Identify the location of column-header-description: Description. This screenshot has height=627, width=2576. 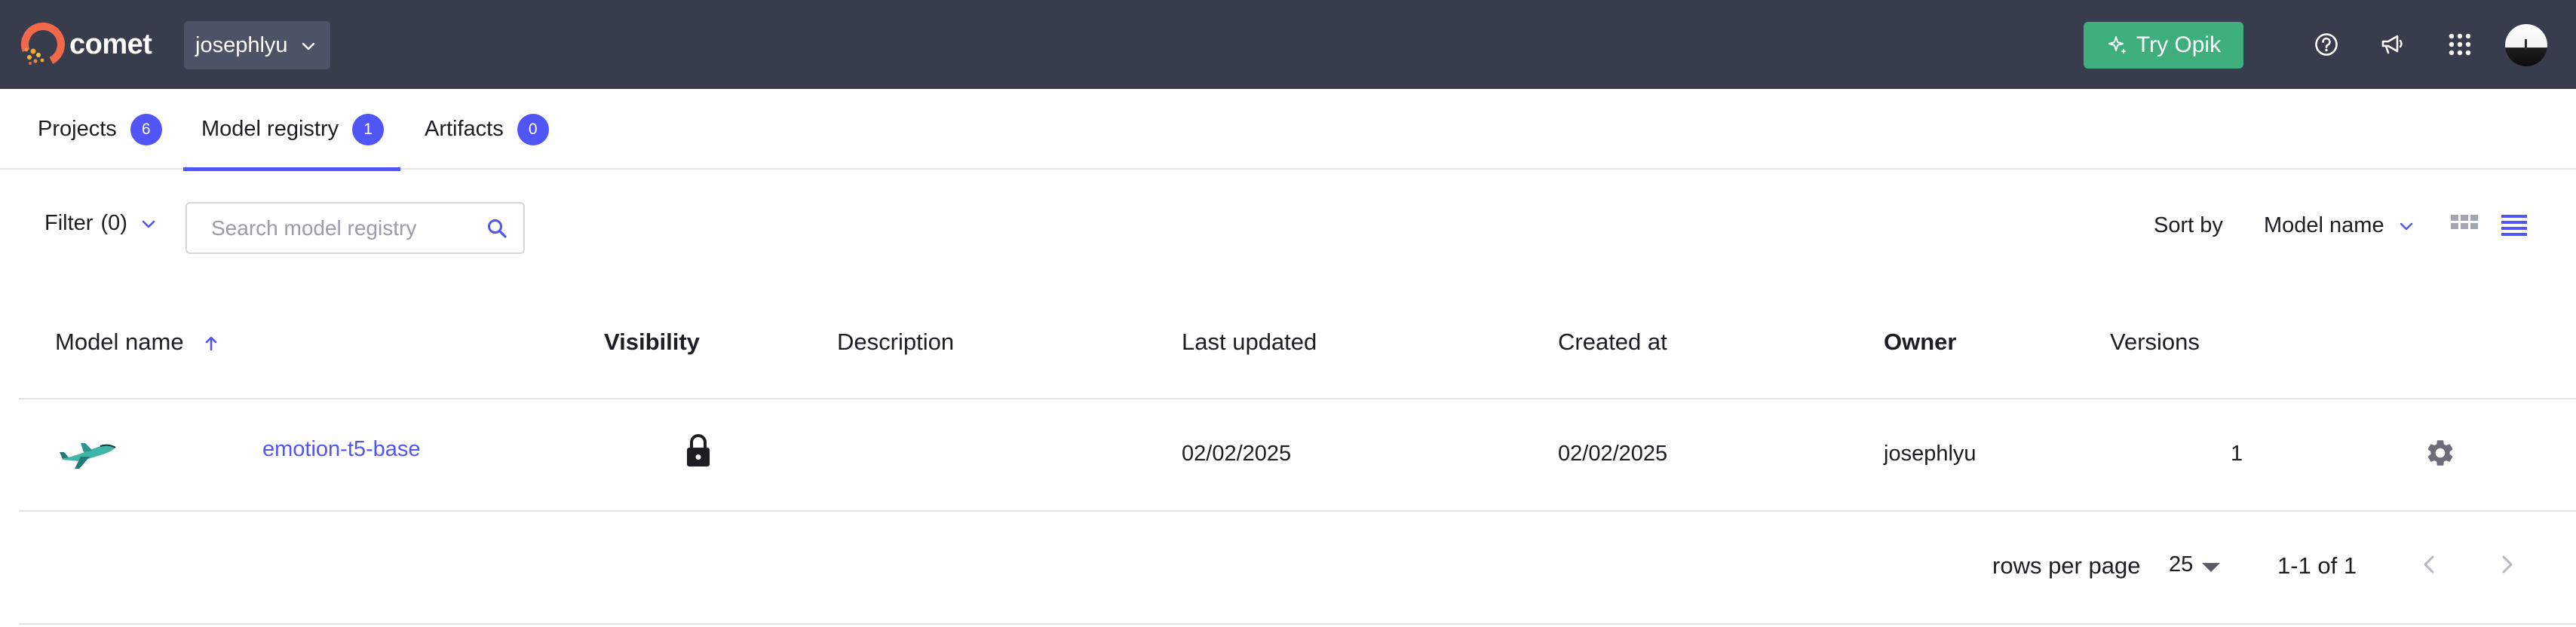
(895, 343).